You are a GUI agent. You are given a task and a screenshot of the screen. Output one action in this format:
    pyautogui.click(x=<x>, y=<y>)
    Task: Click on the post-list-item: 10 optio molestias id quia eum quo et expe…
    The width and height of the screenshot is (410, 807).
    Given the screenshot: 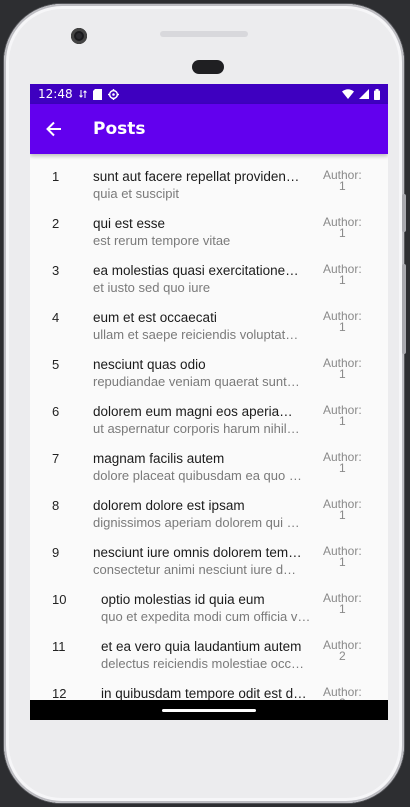 What is the action you would take?
    pyautogui.click(x=209, y=600)
    